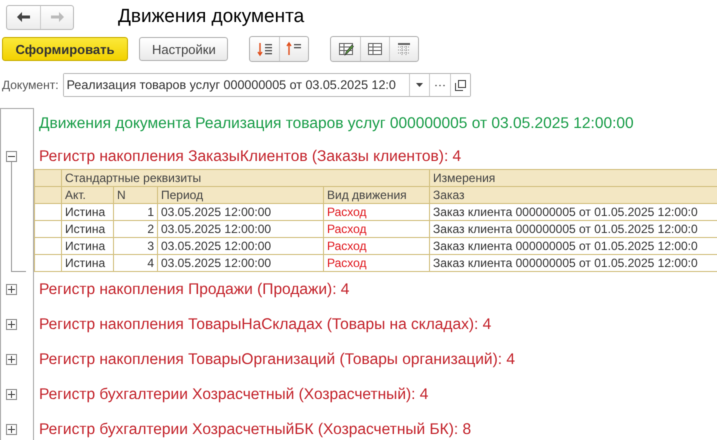  I want to click on settings-button: Настройки, so click(183, 49).